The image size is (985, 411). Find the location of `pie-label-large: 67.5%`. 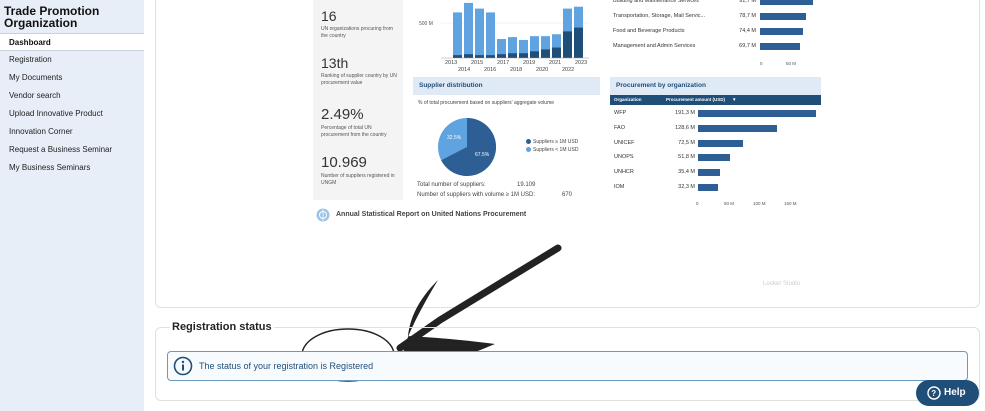

pie-label-large: 67.5% is located at coordinates (482, 155).